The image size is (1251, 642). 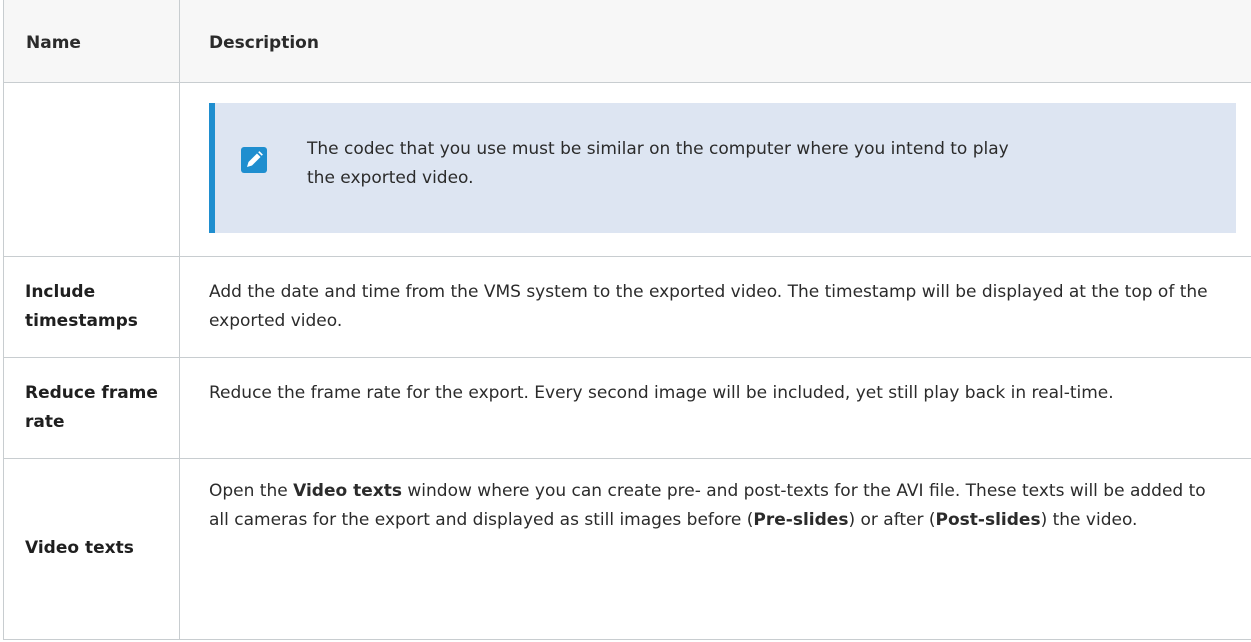 I want to click on bold-term-pre-slides: Pre-slides, so click(x=801, y=520).